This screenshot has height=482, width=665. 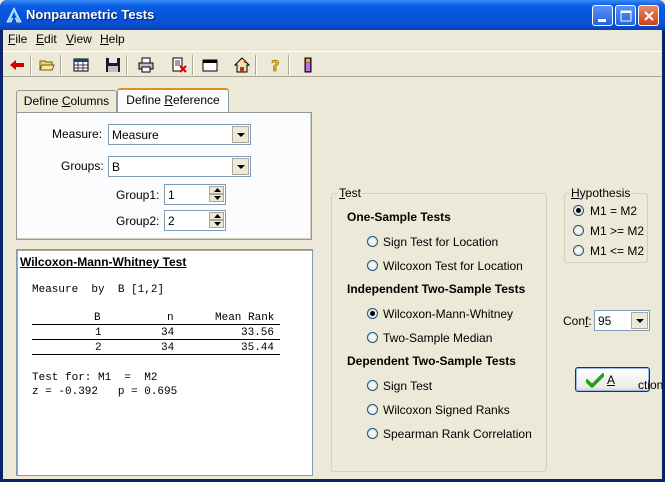 What do you see at coordinates (332, 15) in the screenshot?
I see `title-bar: Nonparametric Tests` at bounding box center [332, 15].